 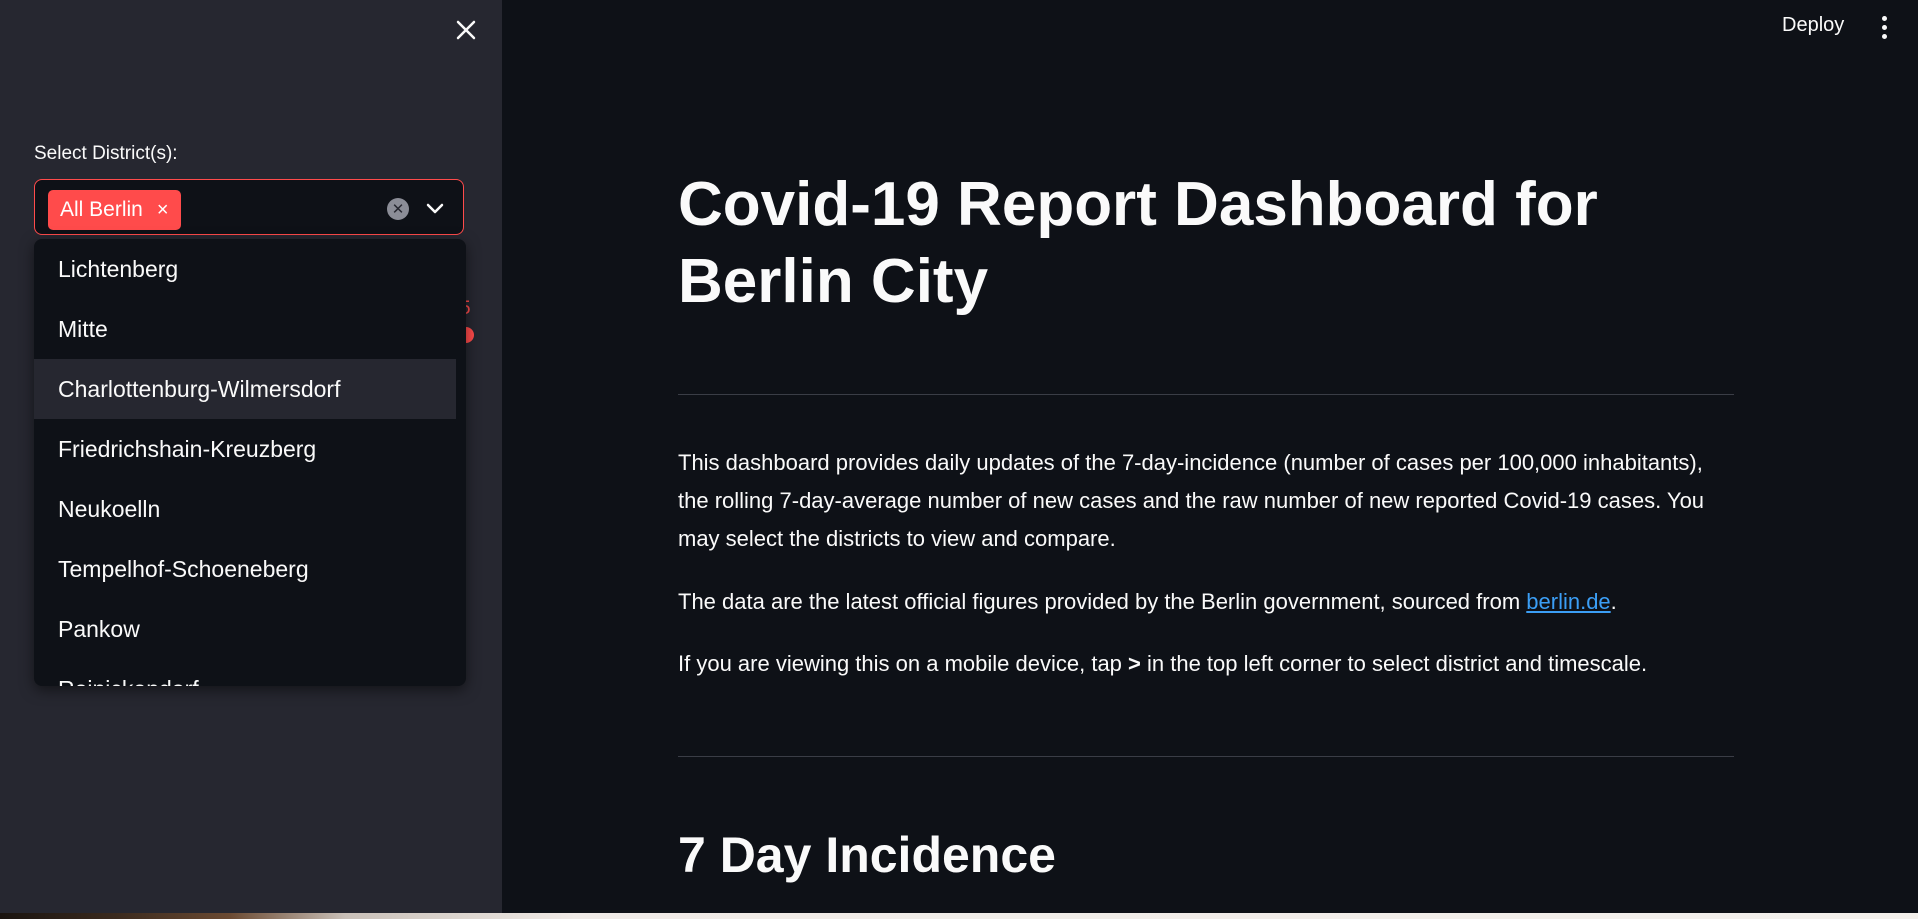 I want to click on option-reinickendorf: Reinickendorf, so click(x=245, y=672).